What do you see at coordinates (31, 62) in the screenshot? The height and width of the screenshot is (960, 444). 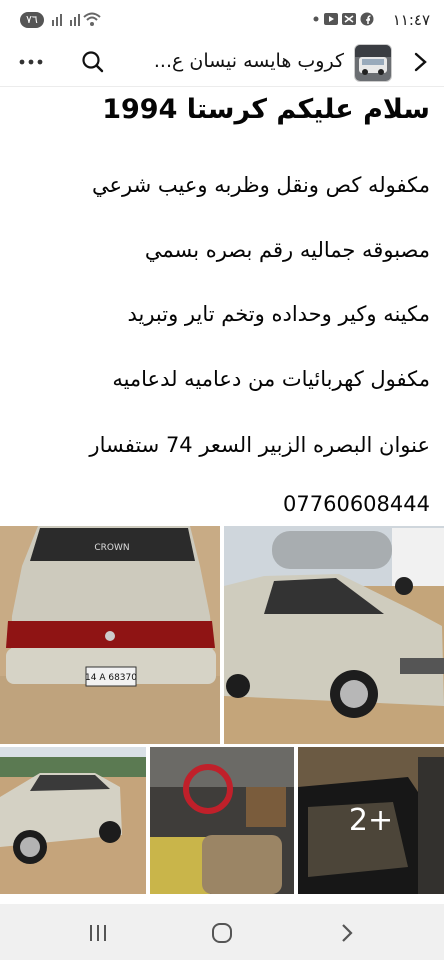 I see `more-dots-icon` at bounding box center [31, 62].